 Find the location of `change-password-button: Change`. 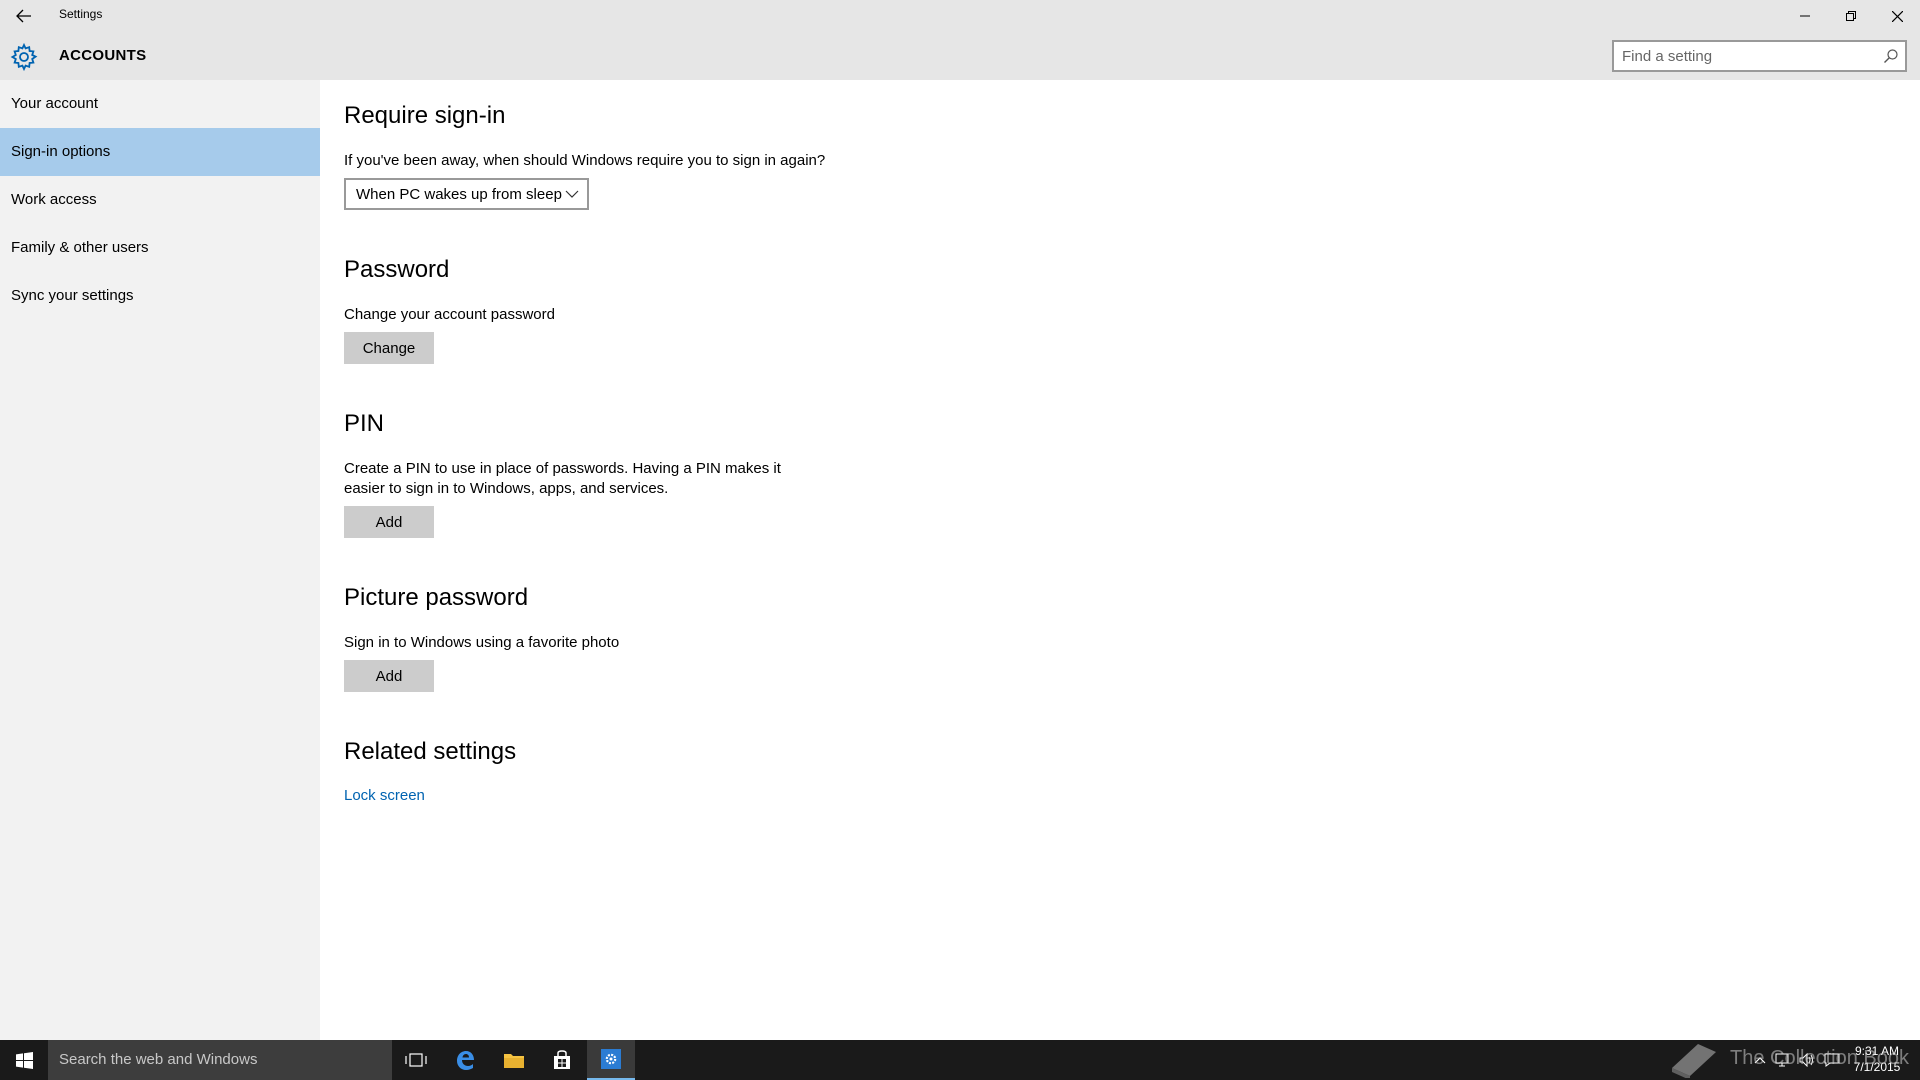

change-password-button: Change is located at coordinates (389, 348).